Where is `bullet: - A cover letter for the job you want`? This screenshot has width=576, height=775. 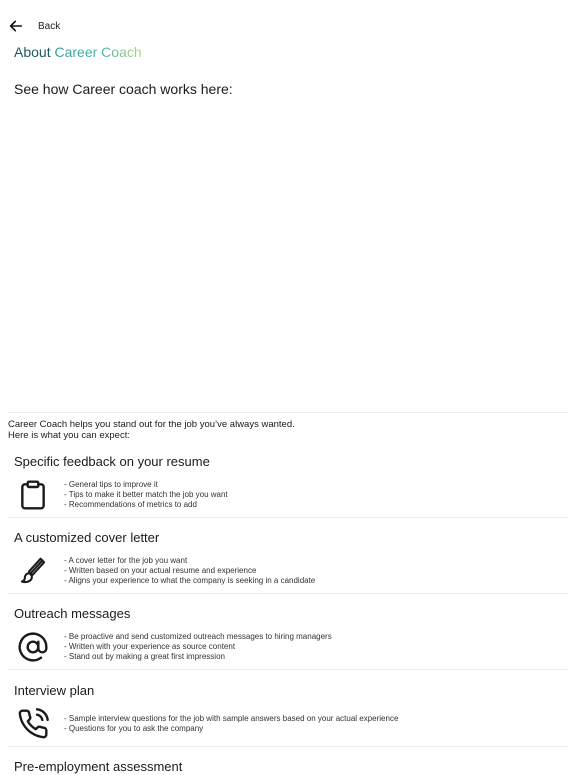 bullet: - A cover letter for the job you want is located at coordinates (126, 560).